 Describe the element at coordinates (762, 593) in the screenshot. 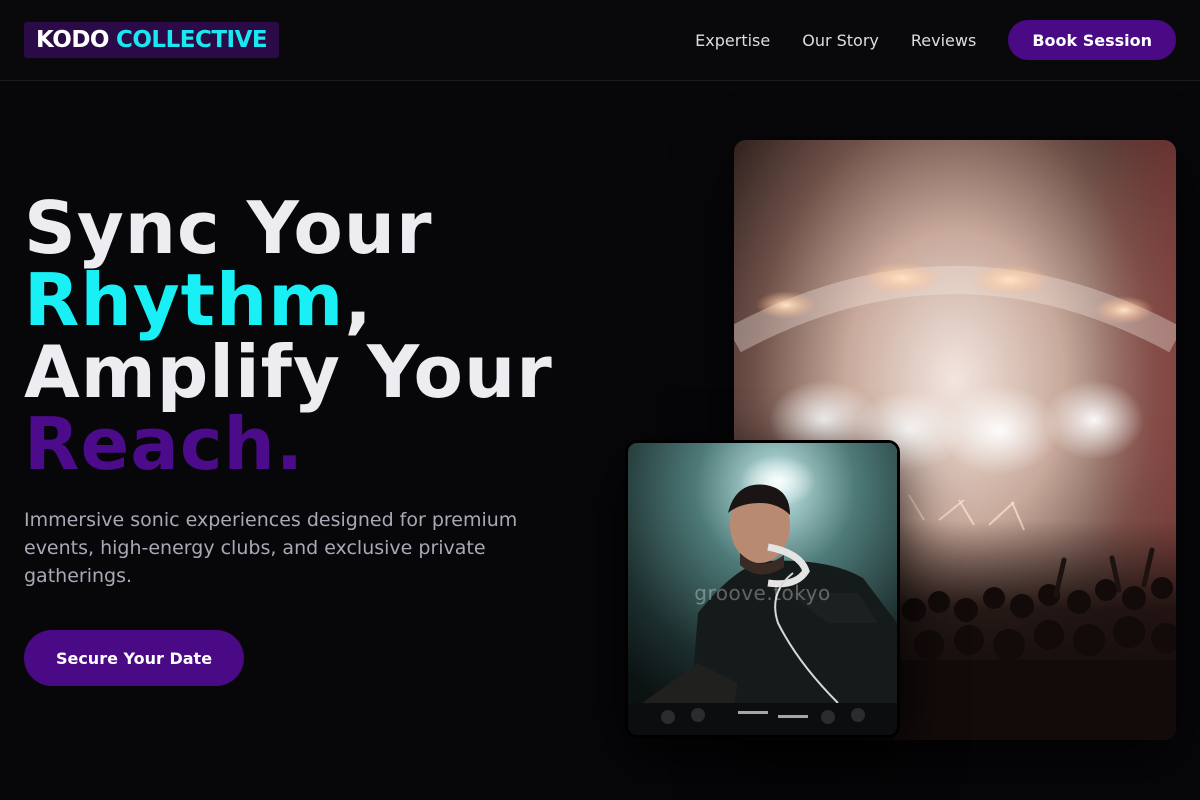

I see `image-watermark: groove.tokyo` at that location.